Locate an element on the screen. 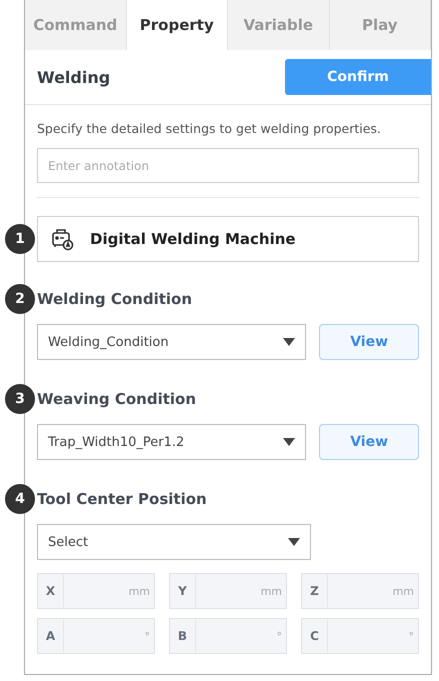 This screenshot has height=681, width=439. coordinate-field: A ° is located at coordinates (96, 636).